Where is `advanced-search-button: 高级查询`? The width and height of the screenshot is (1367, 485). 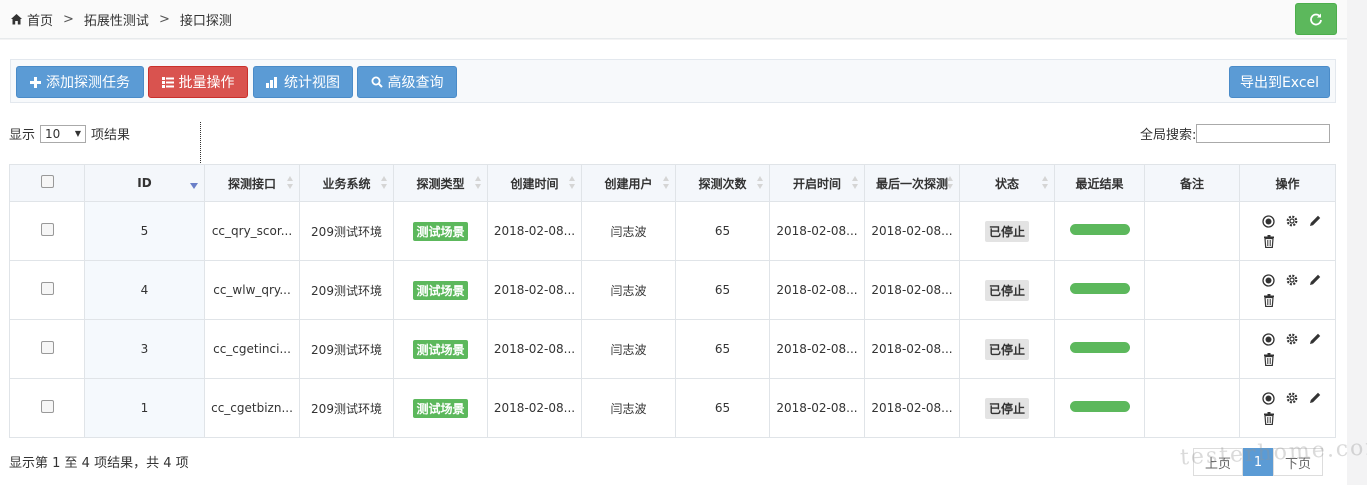 advanced-search-button: 高级查询 is located at coordinates (407, 82).